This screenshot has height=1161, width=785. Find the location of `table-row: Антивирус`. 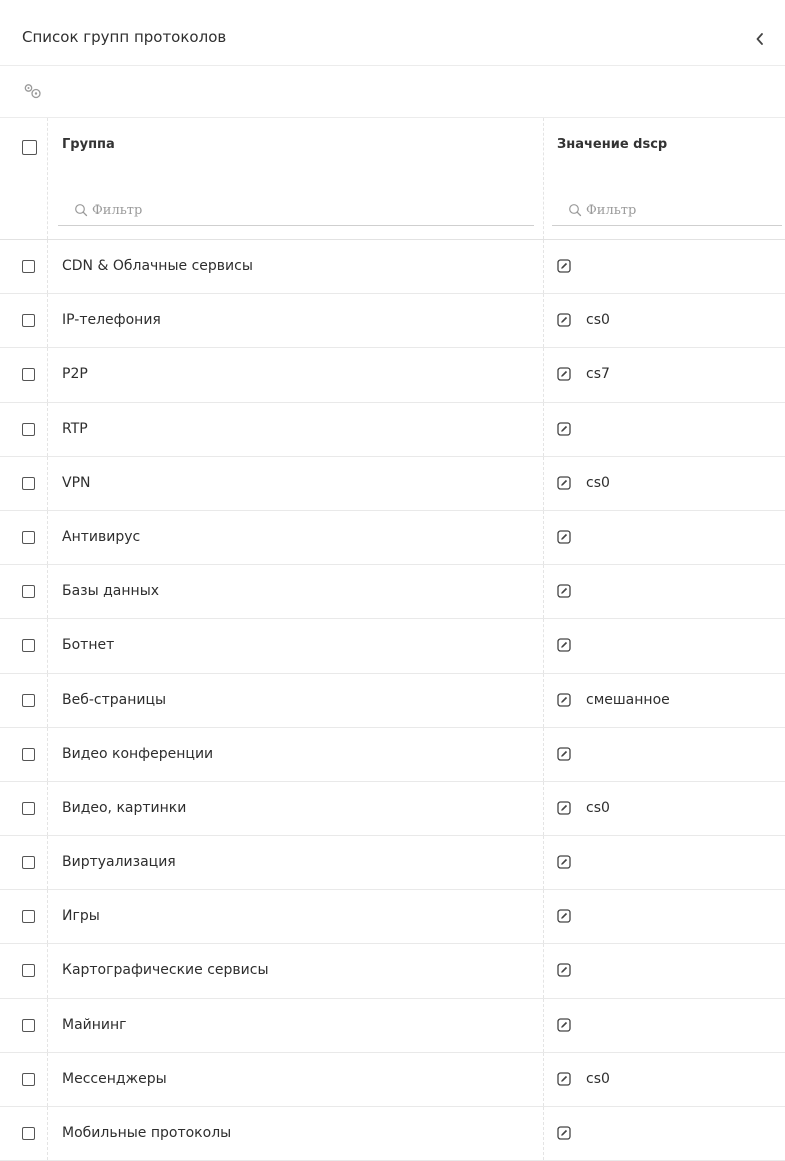

table-row: Антивирус is located at coordinates (392, 538).